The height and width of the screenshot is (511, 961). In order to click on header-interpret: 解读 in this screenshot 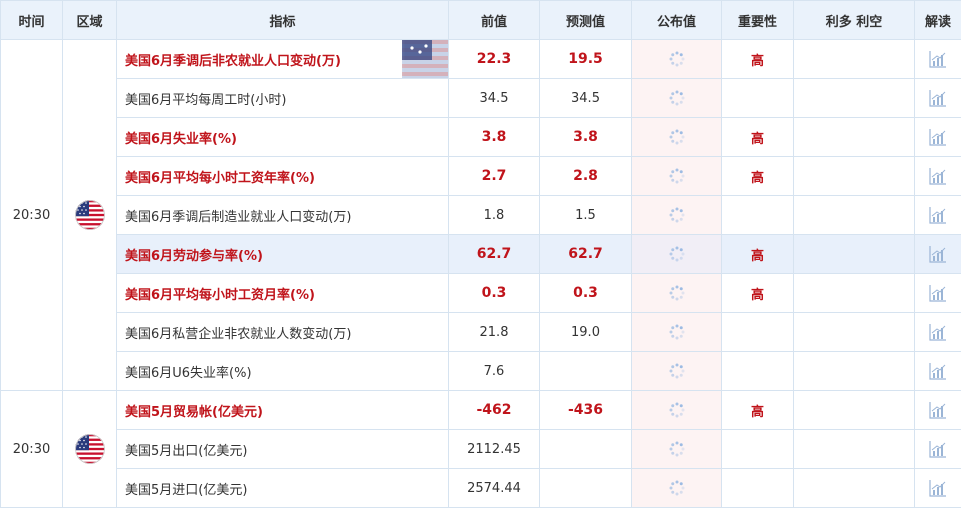, I will do `click(937, 20)`.